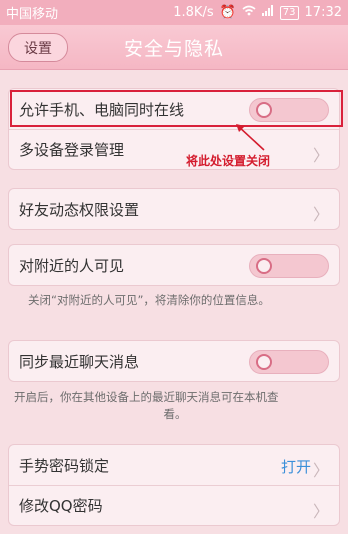 The width and height of the screenshot is (348, 534). What do you see at coordinates (174, 465) in the screenshot?
I see `gesture-lock-row: 手势密码锁定 打开 〉` at bounding box center [174, 465].